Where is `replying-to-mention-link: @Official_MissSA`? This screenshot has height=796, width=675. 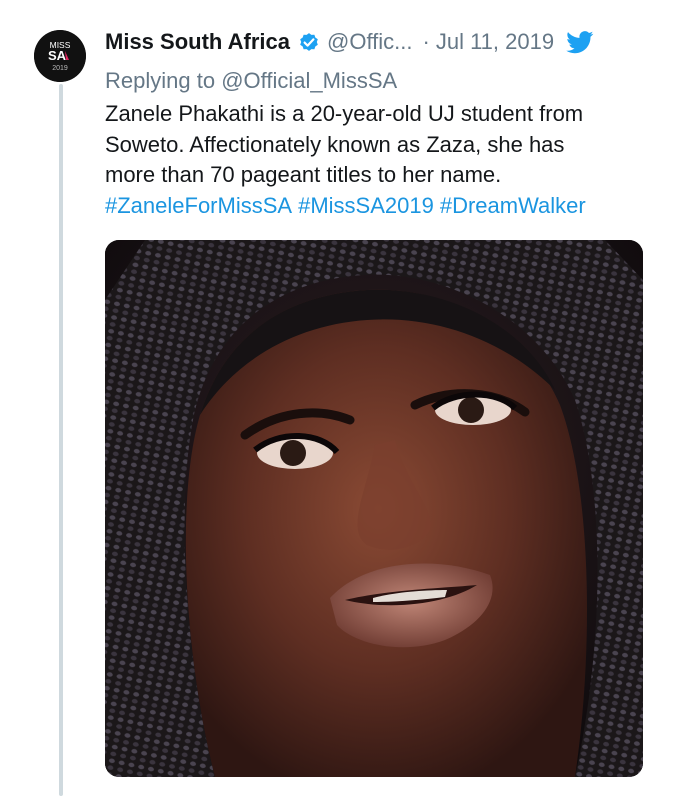 replying-to-mention-link: @Official_MissSA is located at coordinates (309, 80).